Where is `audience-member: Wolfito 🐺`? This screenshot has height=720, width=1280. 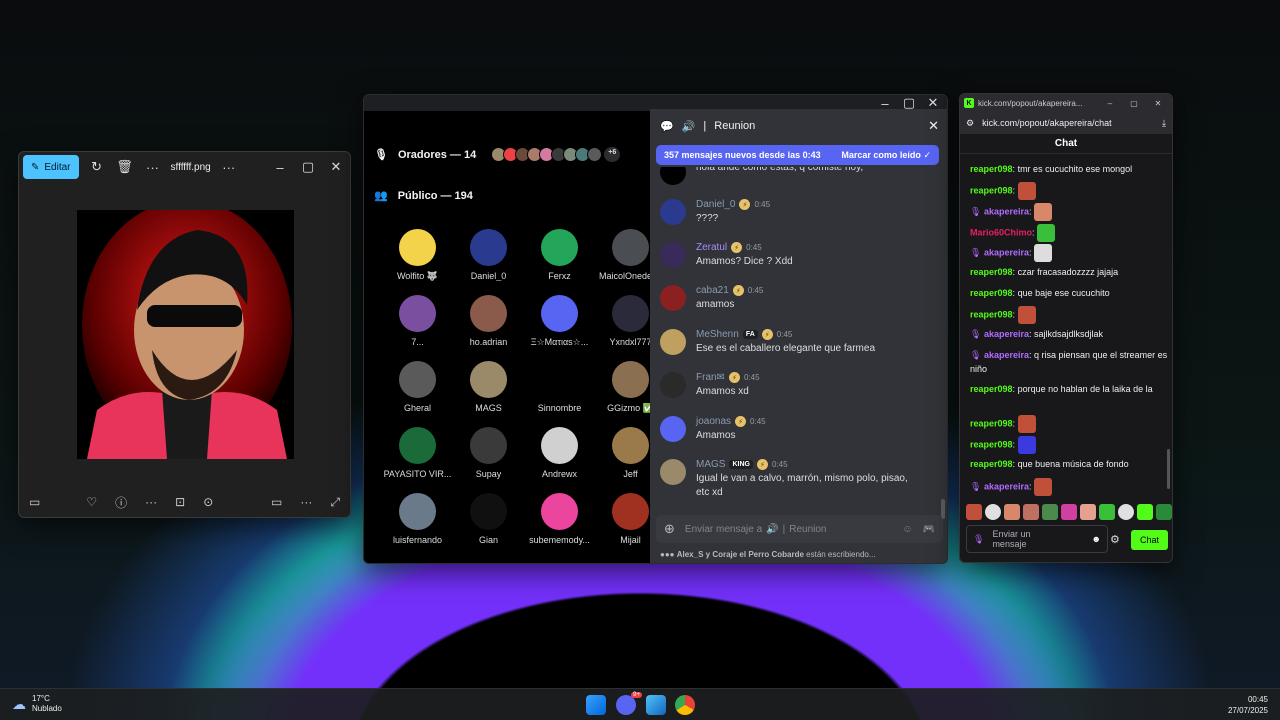 audience-member: Wolfito 🐺 is located at coordinates (417, 262).